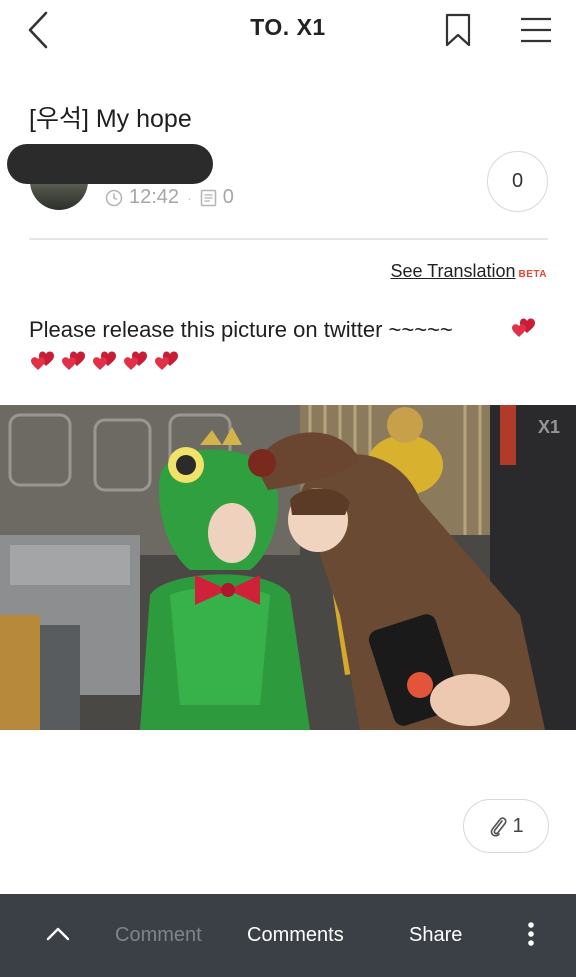  I want to click on chevron-up-icon, so click(58, 934).